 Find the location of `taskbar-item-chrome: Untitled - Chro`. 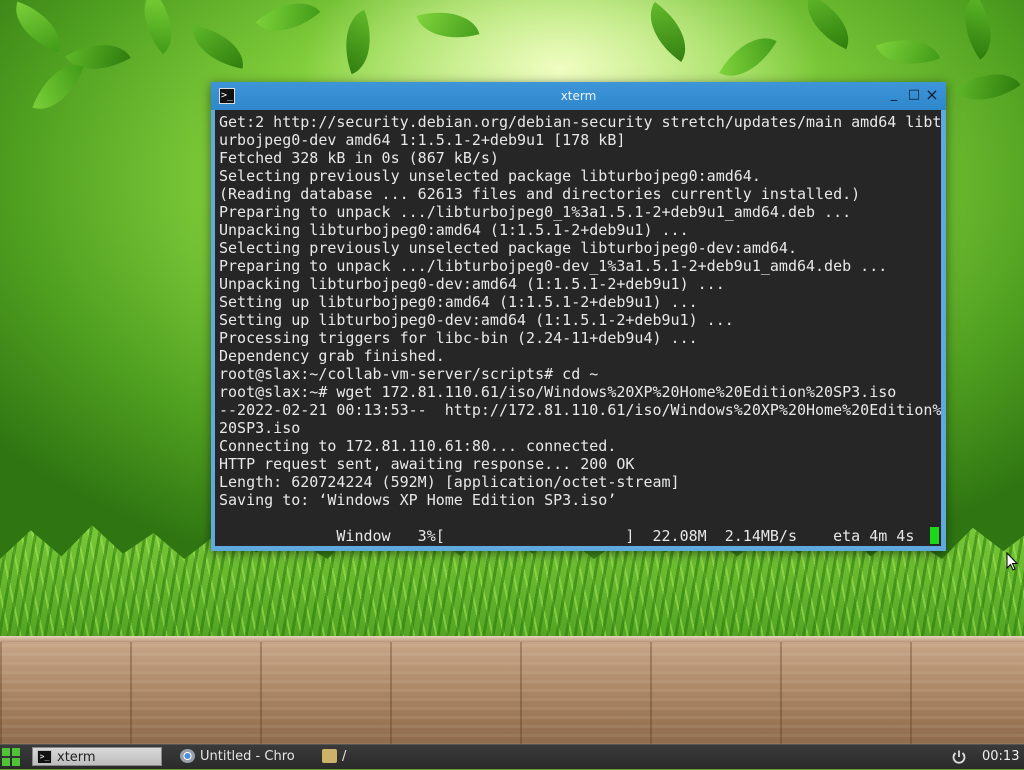

taskbar-item-chrome: Untitled - Chro is located at coordinates (241, 756).